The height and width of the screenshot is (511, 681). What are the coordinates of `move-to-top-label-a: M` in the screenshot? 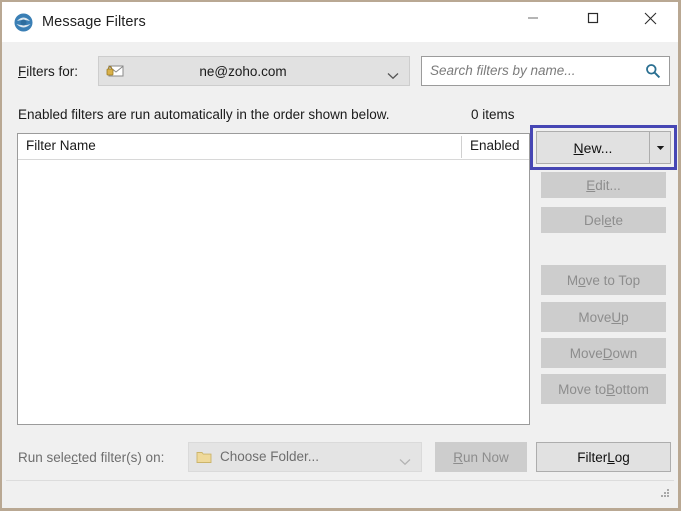 It's located at (572, 280).